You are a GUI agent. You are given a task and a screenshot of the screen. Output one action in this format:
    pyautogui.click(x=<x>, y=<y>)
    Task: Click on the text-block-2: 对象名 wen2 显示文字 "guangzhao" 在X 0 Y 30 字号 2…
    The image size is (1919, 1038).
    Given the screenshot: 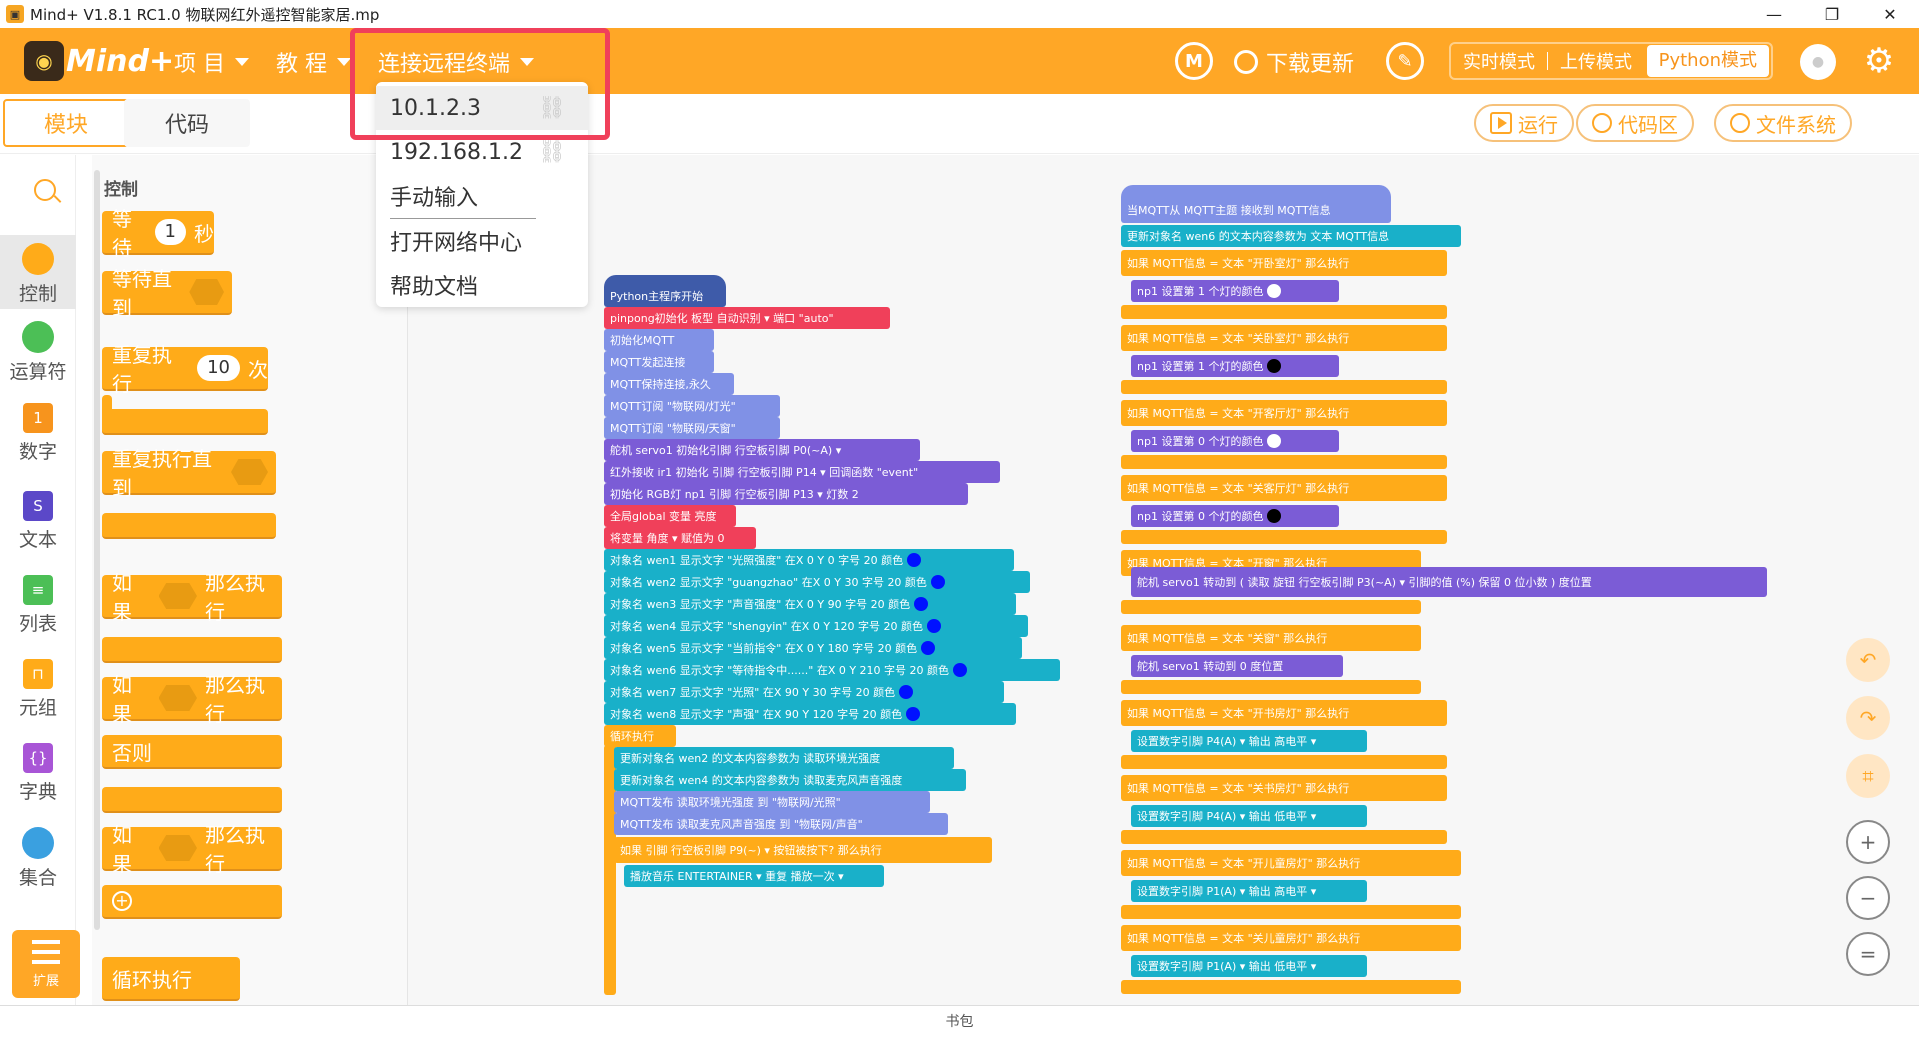 What is the action you would take?
    pyautogui.click(x=817, y=582)
    